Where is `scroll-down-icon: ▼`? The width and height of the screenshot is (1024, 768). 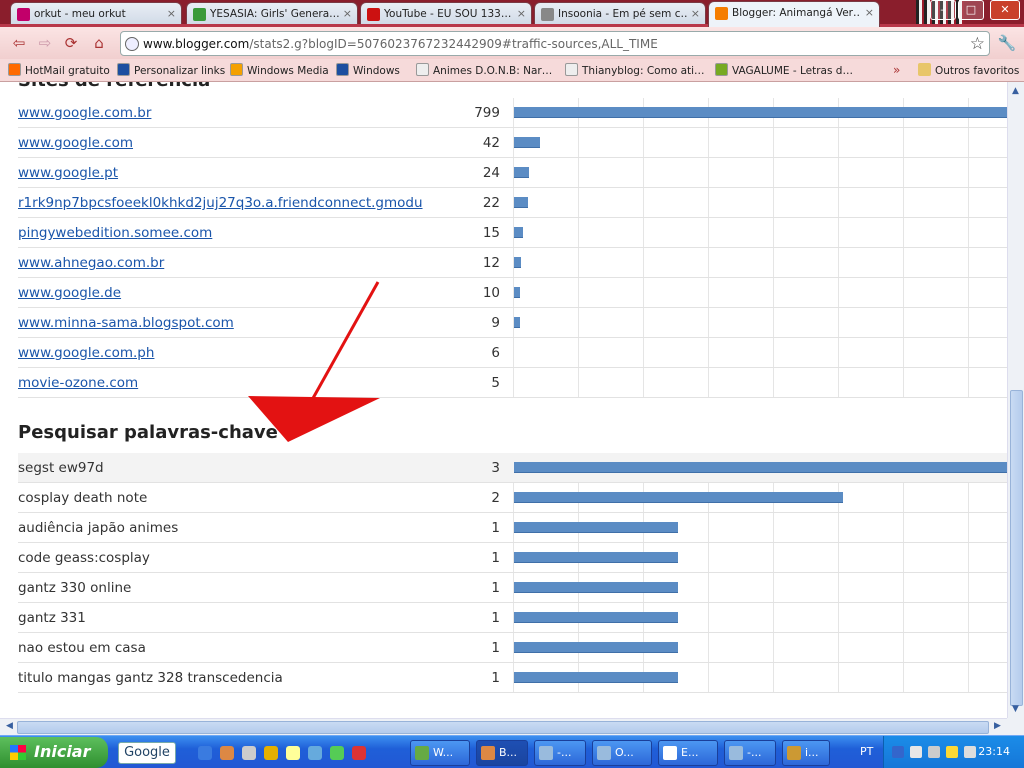
scroll-down-icon: ▼ is located at coordinates (1015, 709).